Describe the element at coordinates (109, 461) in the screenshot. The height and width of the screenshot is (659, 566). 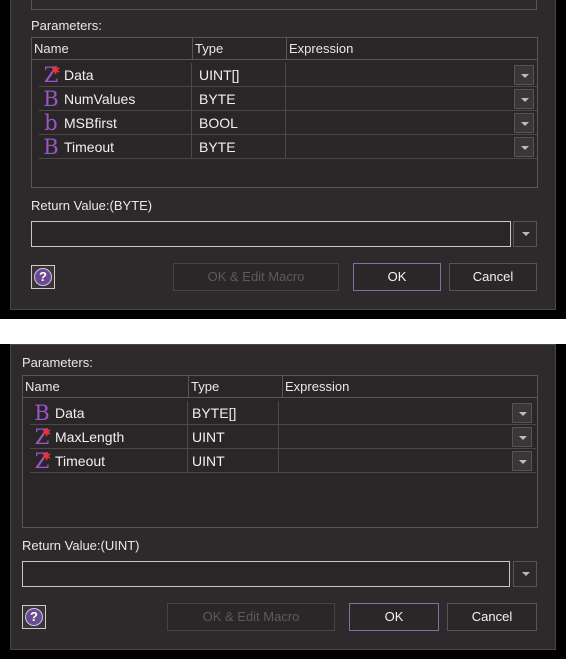
I see `param-name-cell: Z ✱ Timeout` at that location.